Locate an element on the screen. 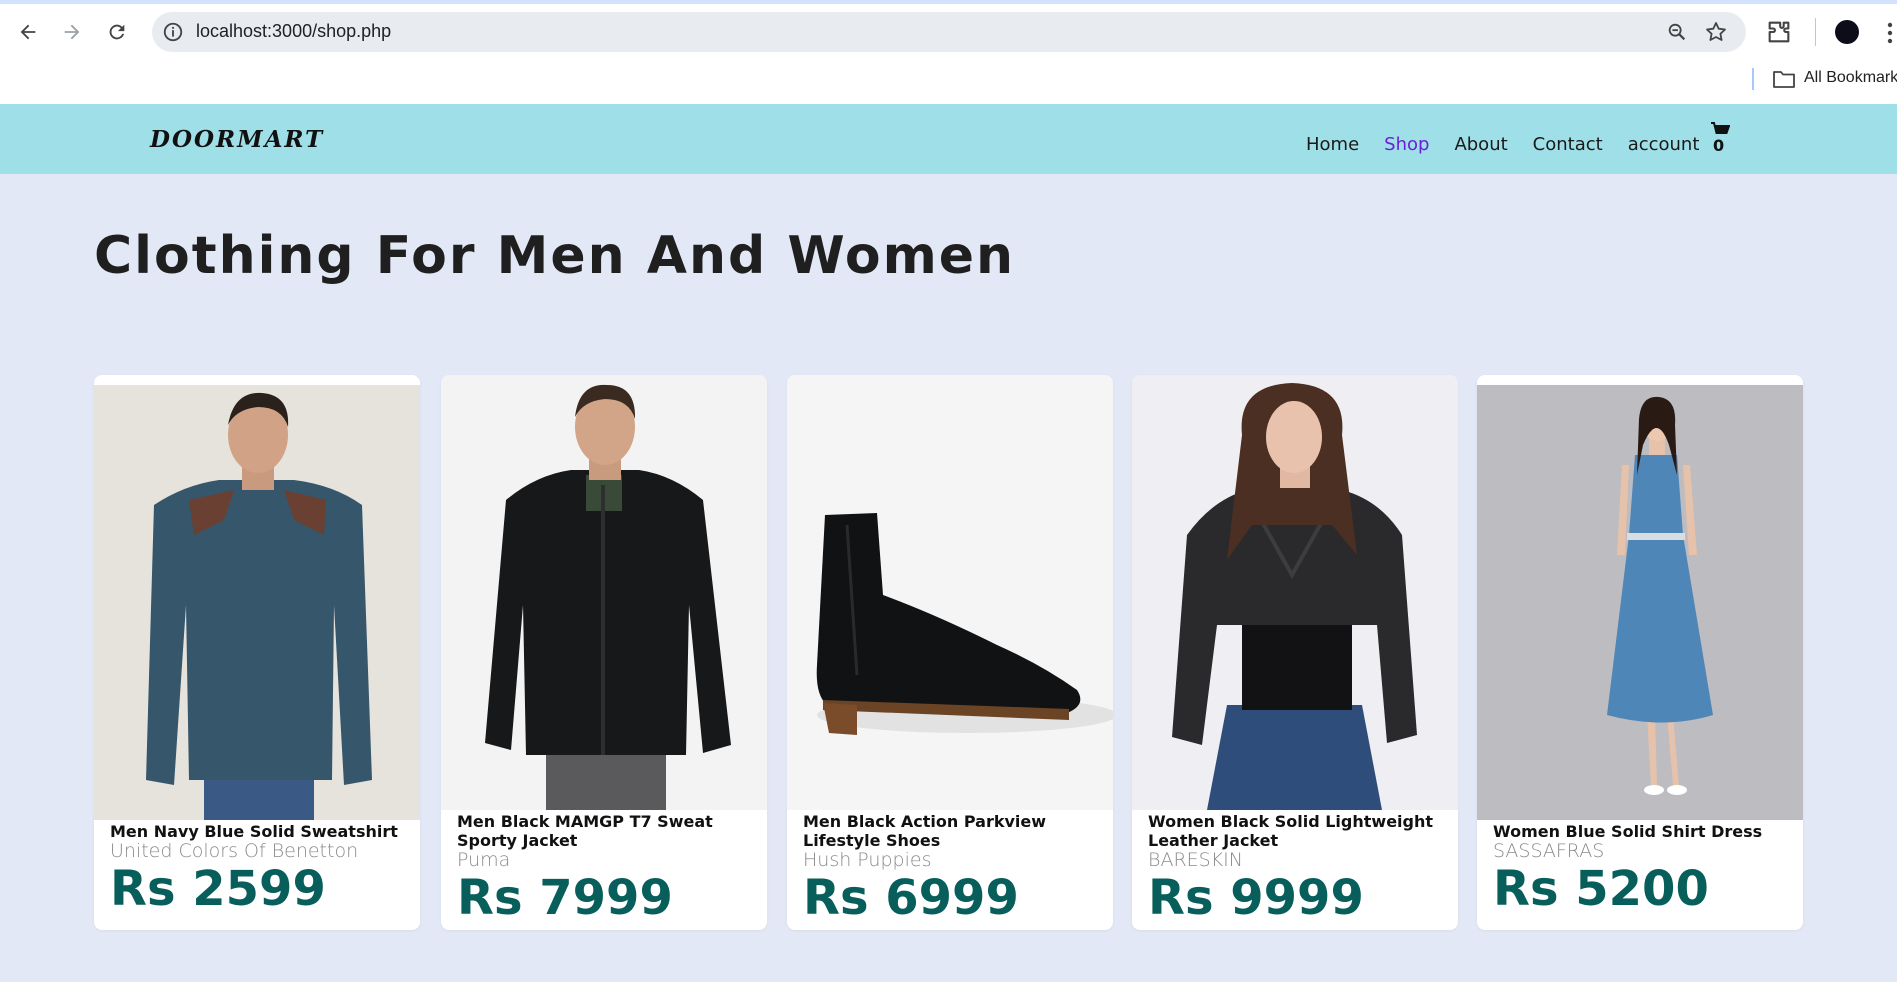 The width and height of the screenshot is (1897, 982). product-price: Rs 5200 is located at coordinates (1601, 889).